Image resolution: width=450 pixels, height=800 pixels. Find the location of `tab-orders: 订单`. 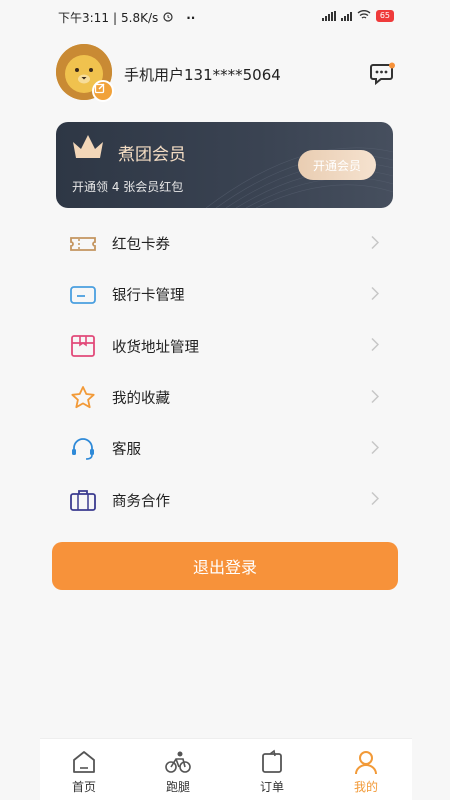

tab-orders: 订单 is located at coordinates (272, 769).